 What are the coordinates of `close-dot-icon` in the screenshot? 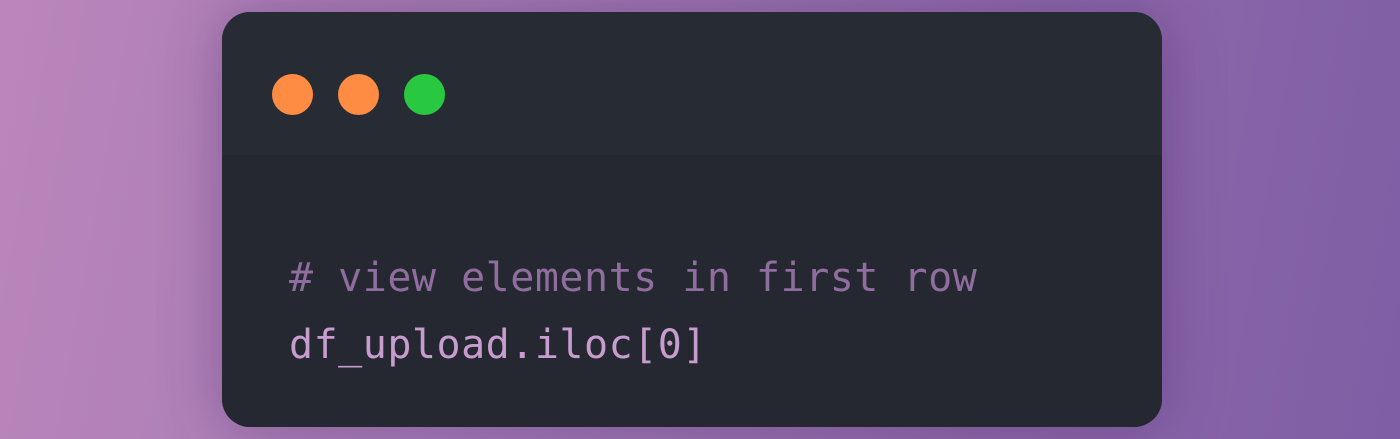 It's located at (292, 94).